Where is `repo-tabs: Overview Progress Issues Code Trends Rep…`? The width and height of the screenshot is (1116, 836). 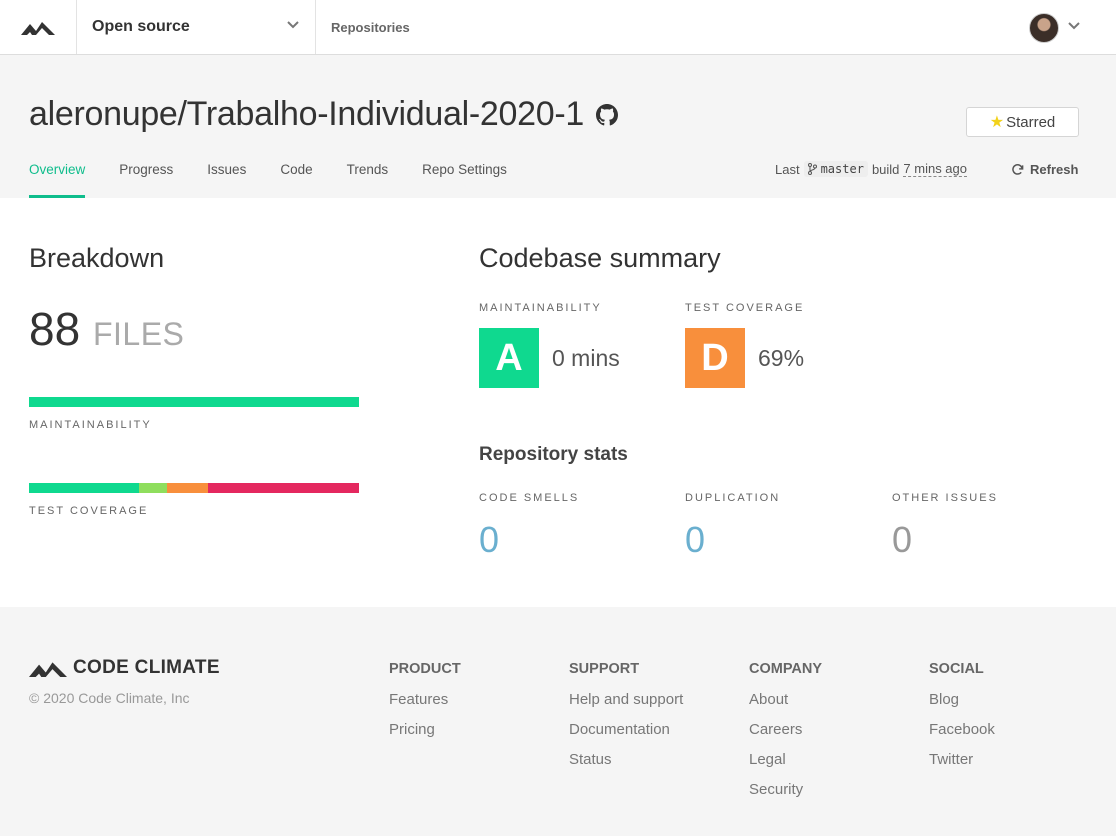
repo-tabs: Overview Progress Issues Code Trends Rep… is located at coordinates (285, 180).